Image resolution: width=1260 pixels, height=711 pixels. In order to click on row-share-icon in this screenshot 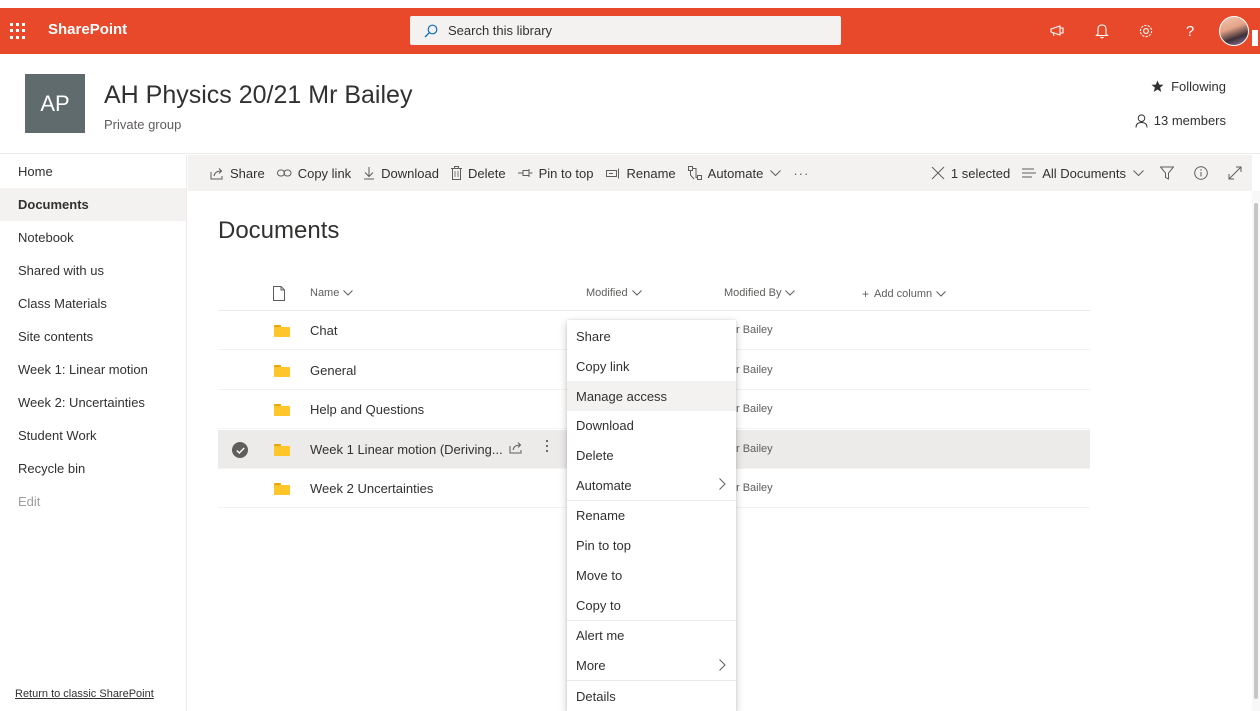, I will do `click(516, 449)`.